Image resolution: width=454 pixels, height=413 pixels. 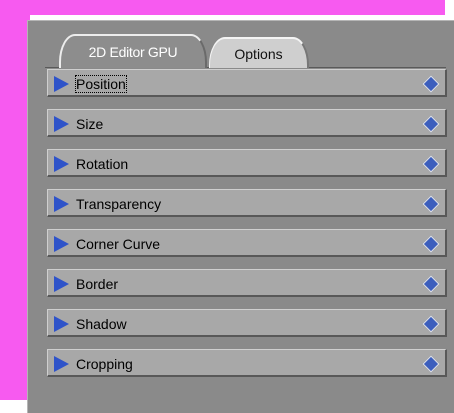 I want to click on tab-options: Options, so click(x=259, y=52).